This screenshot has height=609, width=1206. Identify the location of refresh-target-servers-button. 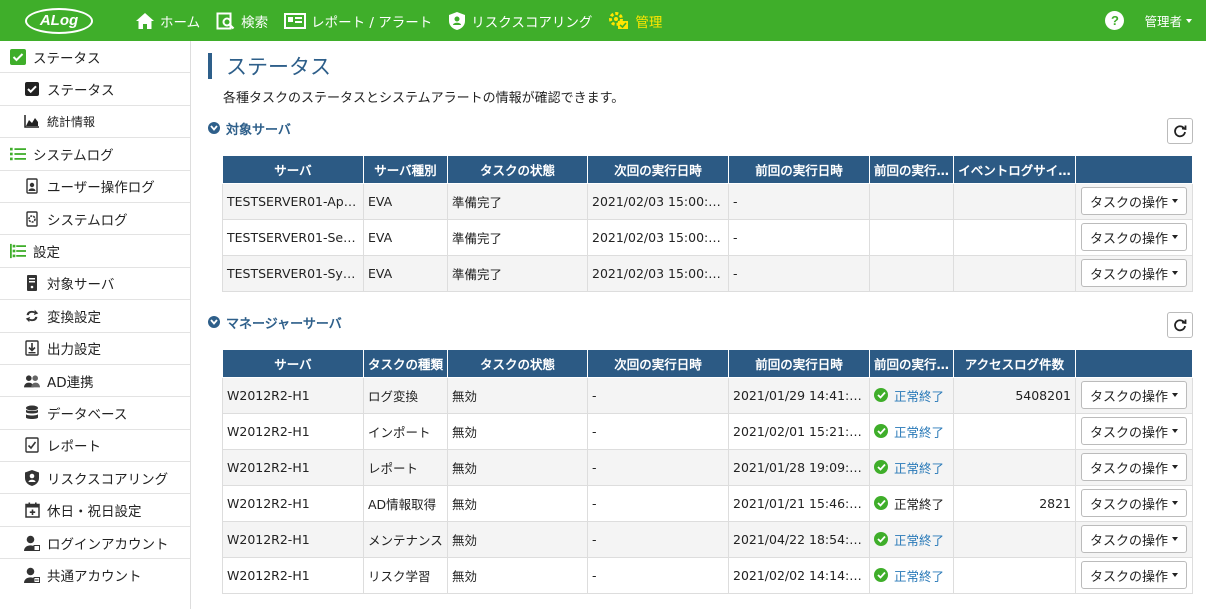
(1180, 131).